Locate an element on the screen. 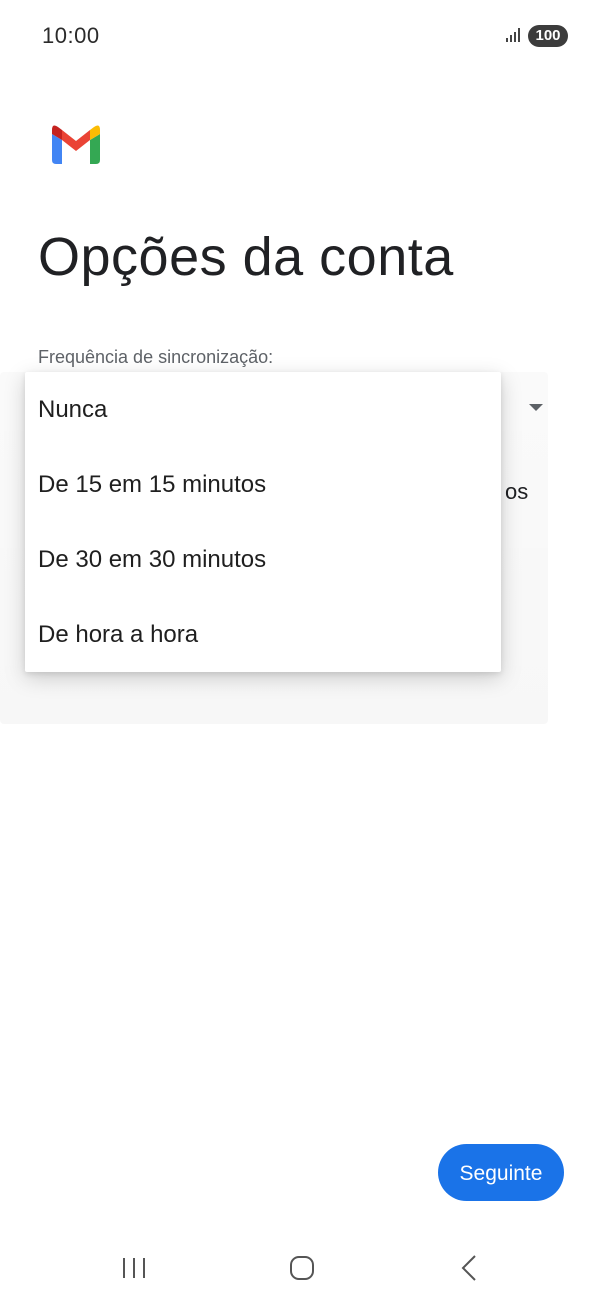 This screenshot has width=601, height=1304. gmail-logo is located at coordinates (76, 144).